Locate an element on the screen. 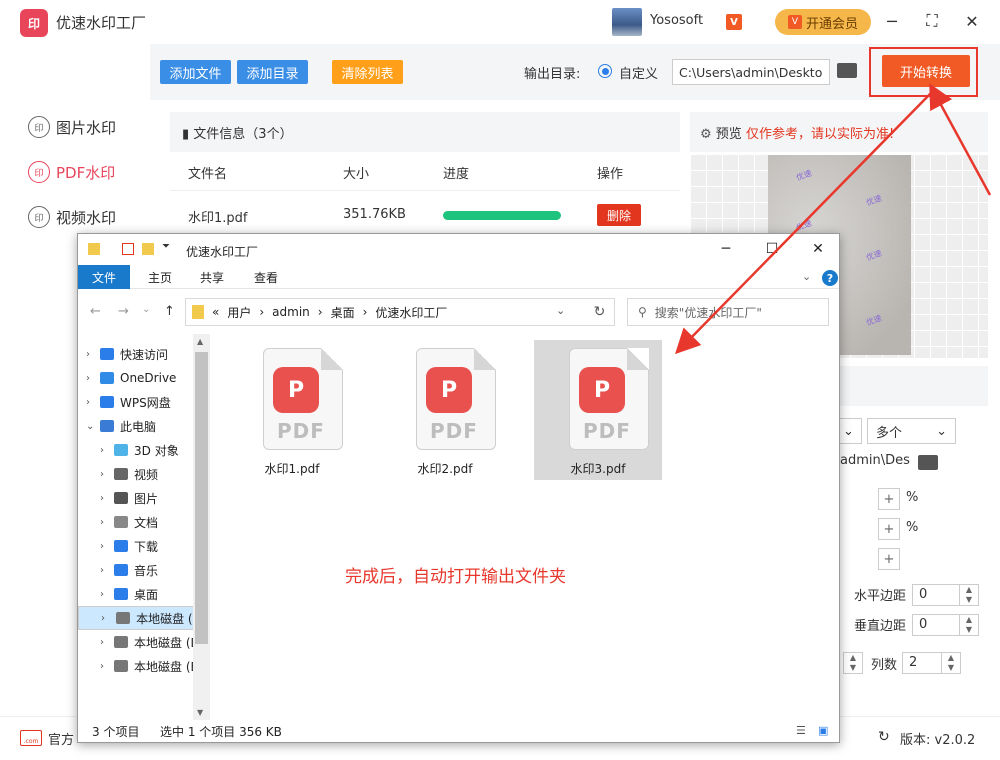 The width and height of the screenshot is (1000, 760). nav-item: › 图片 is located at coordinates (144, 498).